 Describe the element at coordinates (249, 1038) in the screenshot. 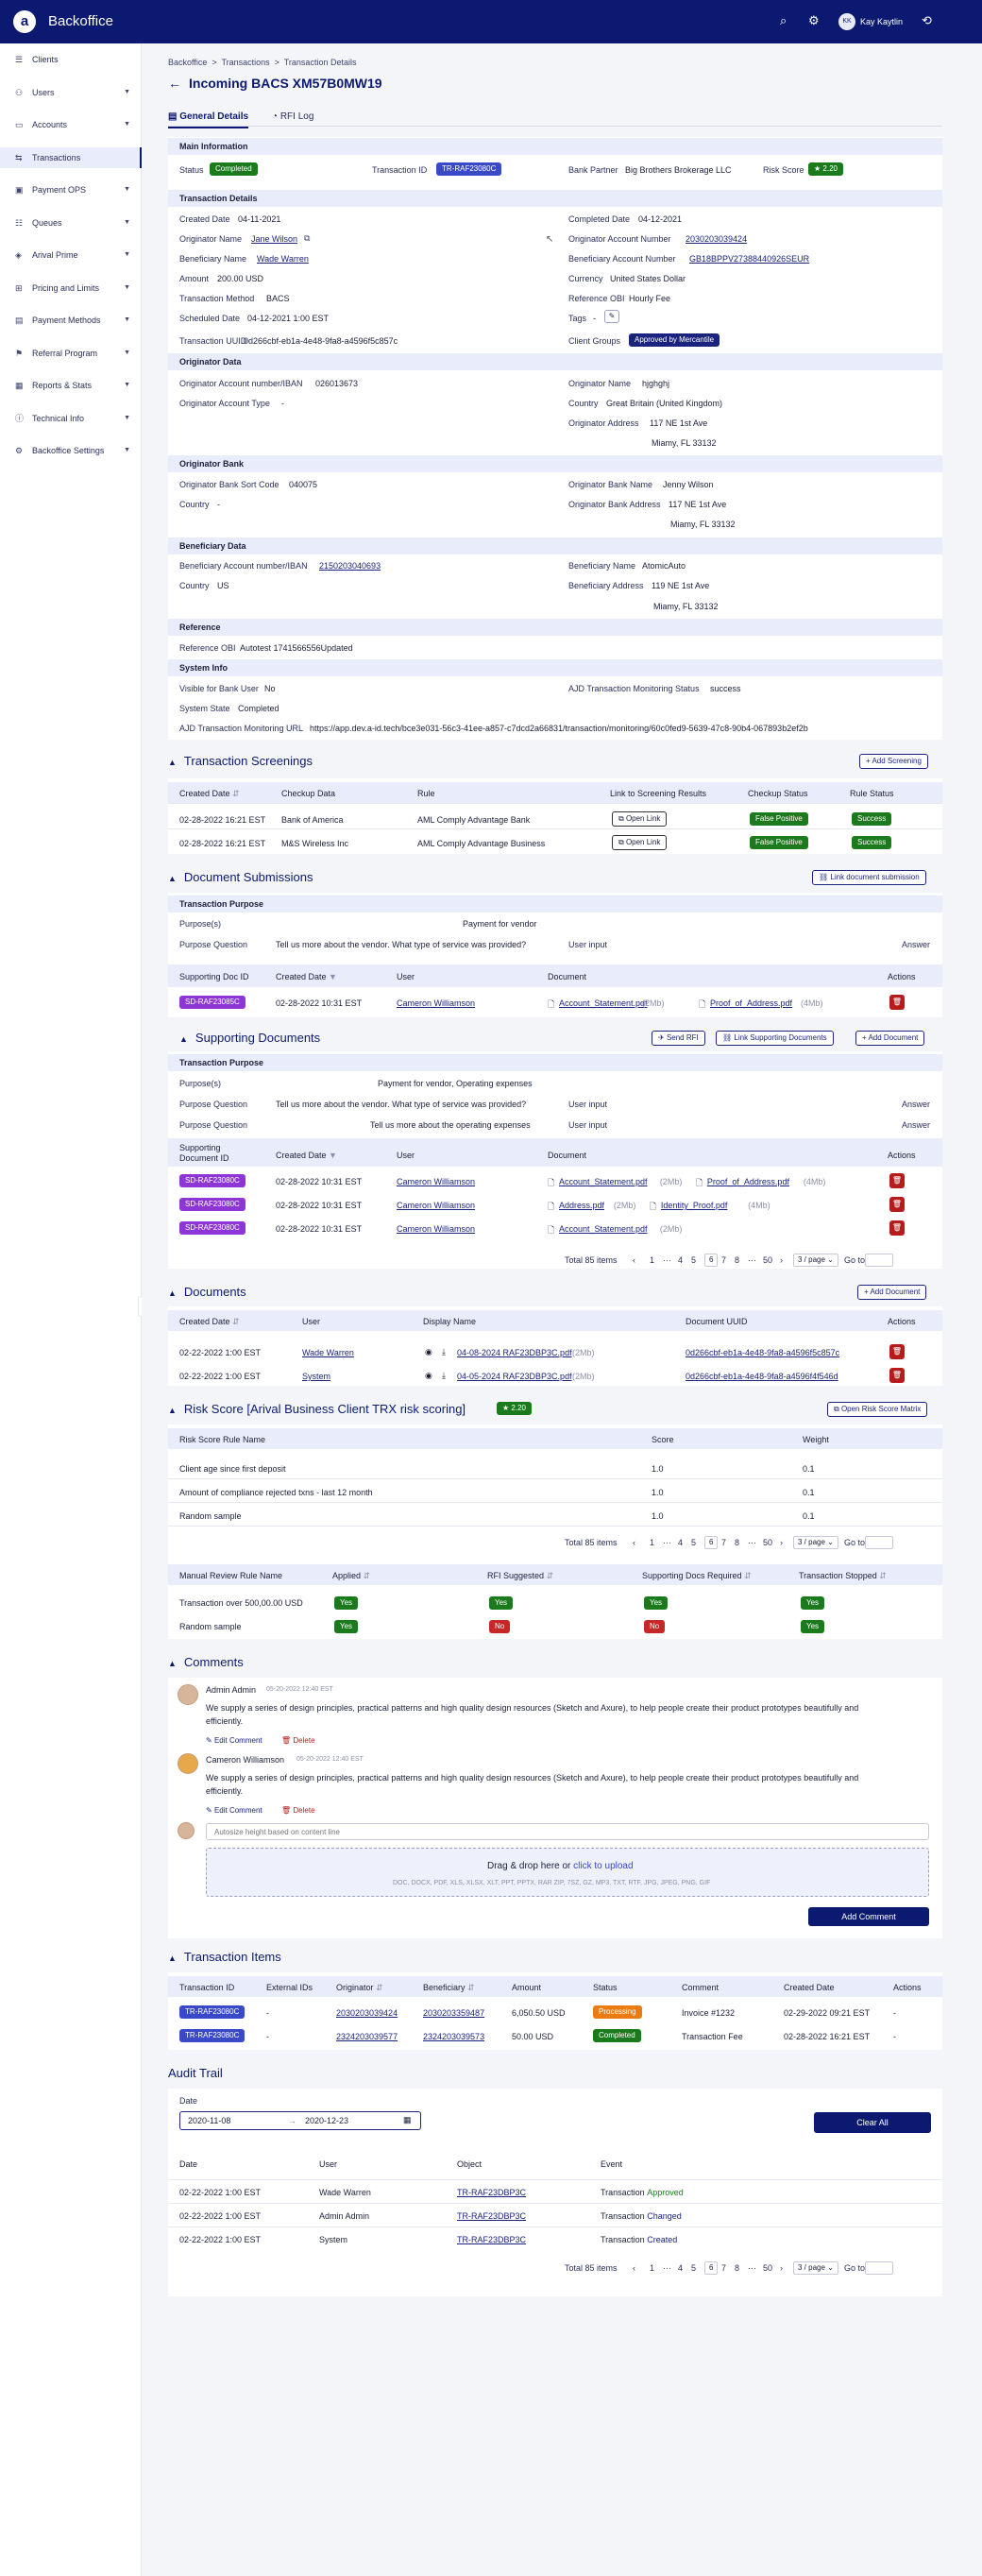

I see `supporting-documents-title: ▲ Supporting Documents` at that location.